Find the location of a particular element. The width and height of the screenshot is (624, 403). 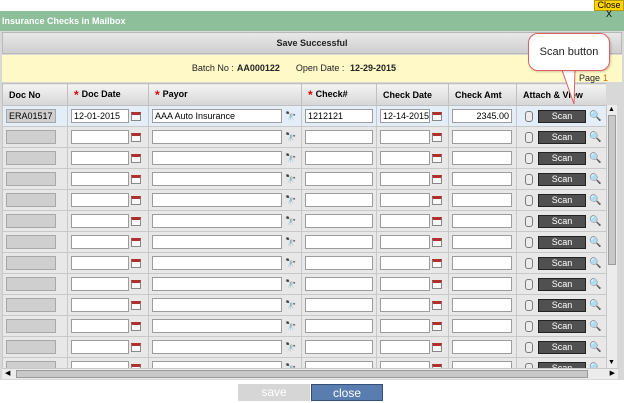

scroll-up-icon: ▲ is located at coordinates (611, 110).